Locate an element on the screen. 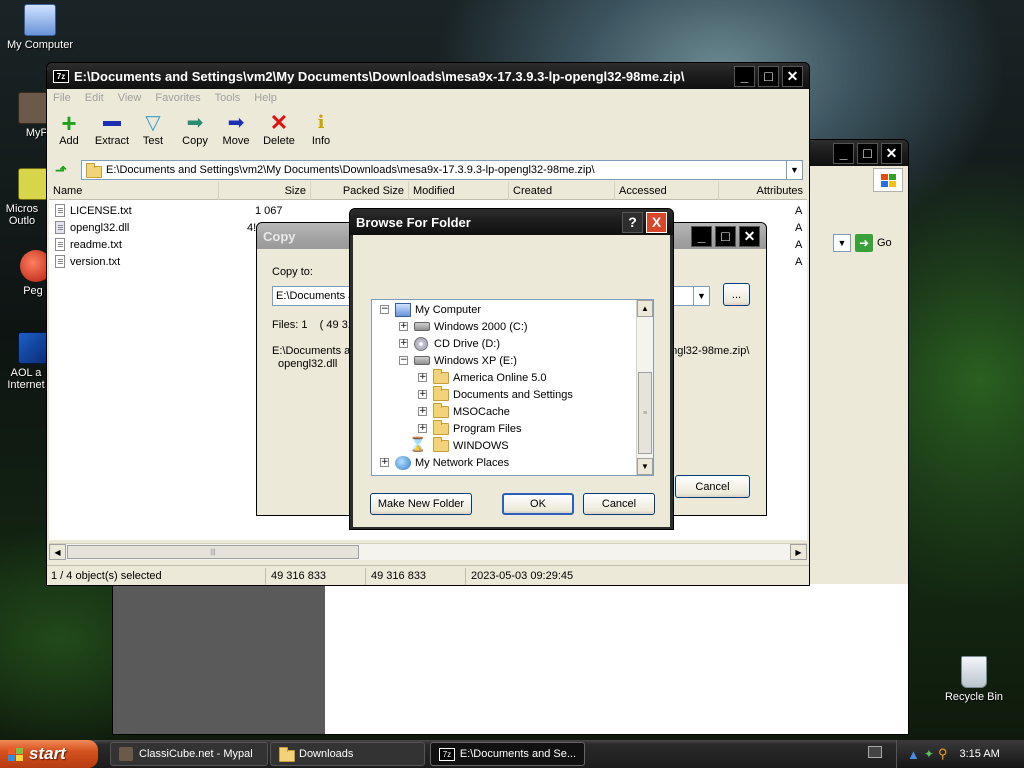 The width and height of the screenshot is (1024, 768). extract-button: Extract is located at coordinates (112, 129).